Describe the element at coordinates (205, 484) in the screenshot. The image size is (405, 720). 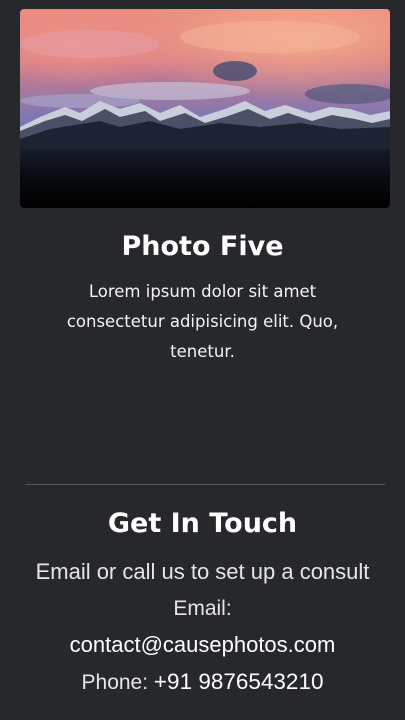
I see `section-divider` at that location.